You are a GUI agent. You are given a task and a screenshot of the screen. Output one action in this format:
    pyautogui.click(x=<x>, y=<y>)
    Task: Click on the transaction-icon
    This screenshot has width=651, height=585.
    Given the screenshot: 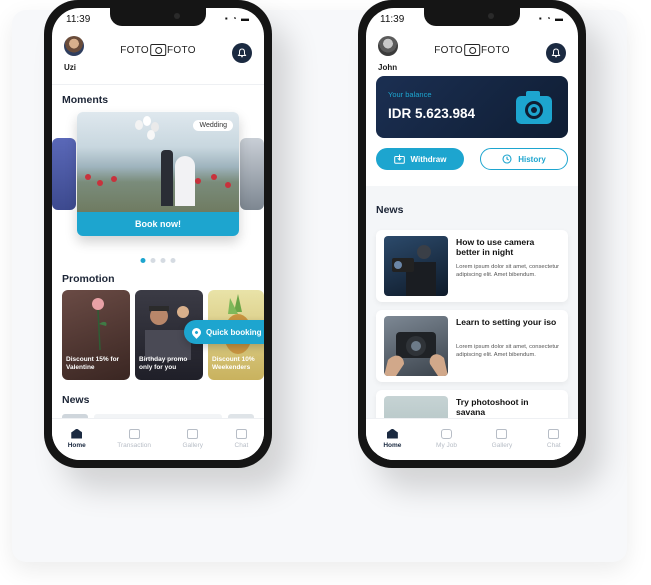 What is the action you would take?
    pyautogui.click(x=134, y=433)
    